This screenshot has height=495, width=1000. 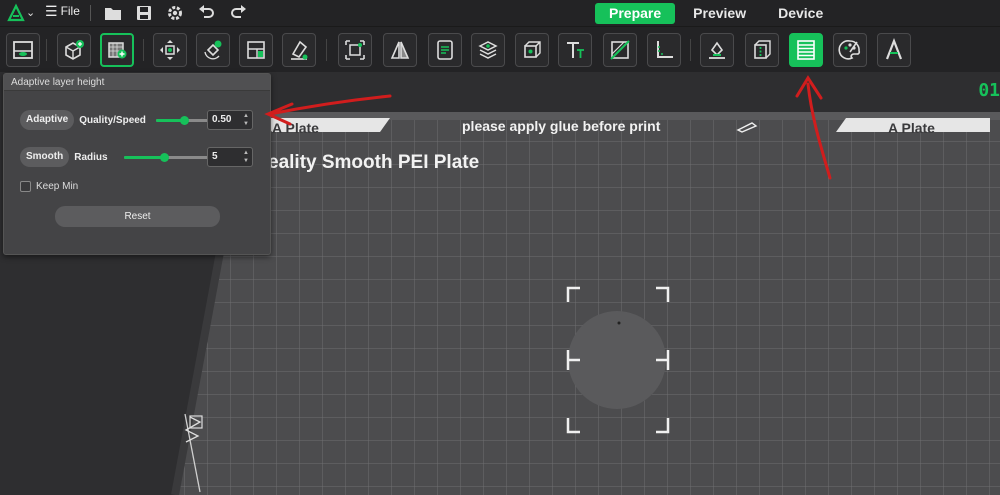 What do you see at coordinates (137, 82) in the screenshot?
I see `panel-title: Adaptive layer height` at bounding box center [137, 82].